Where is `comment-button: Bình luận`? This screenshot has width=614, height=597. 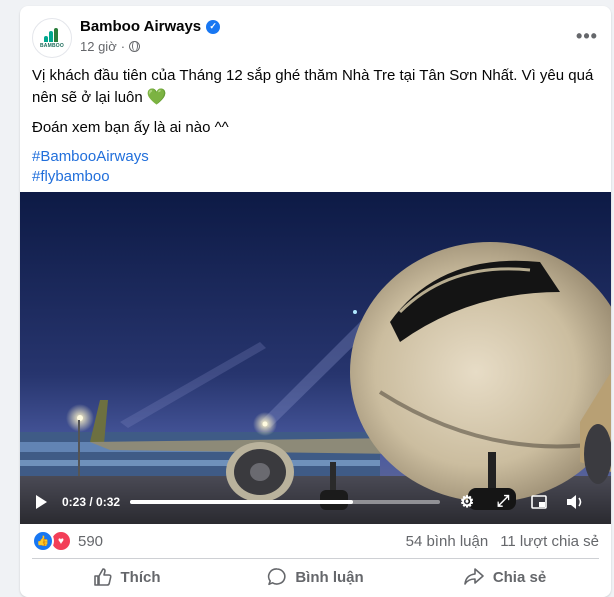 comment-button: Bình luận is located at coordinates (315, 577).